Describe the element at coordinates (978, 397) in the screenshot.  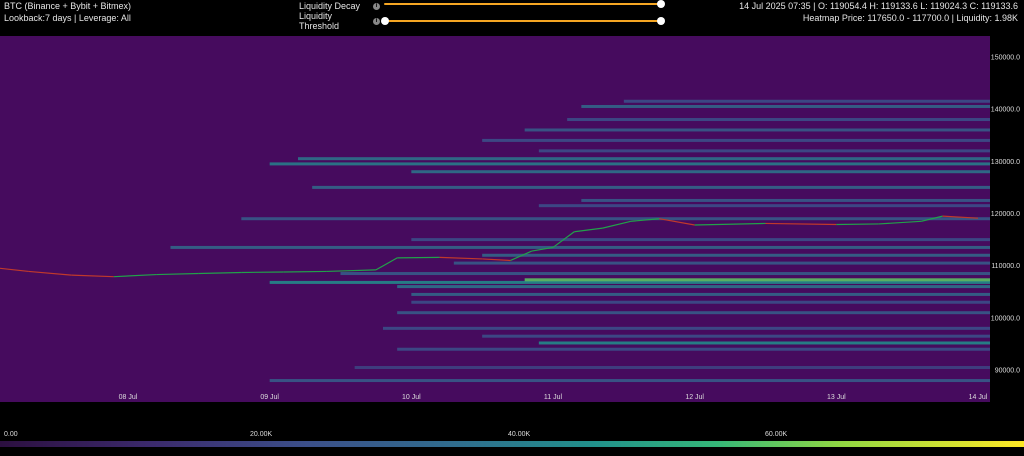
I see `x-tick-label: 14 Jul` at that location.